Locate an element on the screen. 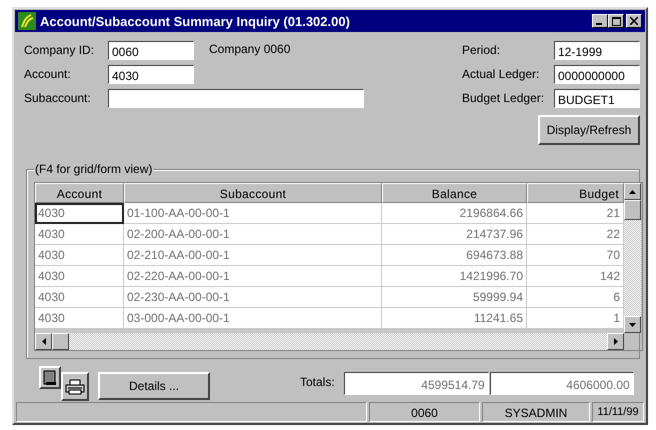 Image resolution: width=656 pixels, height=430 pixels. right-arrow-icon is located at coordinates (616, 341).